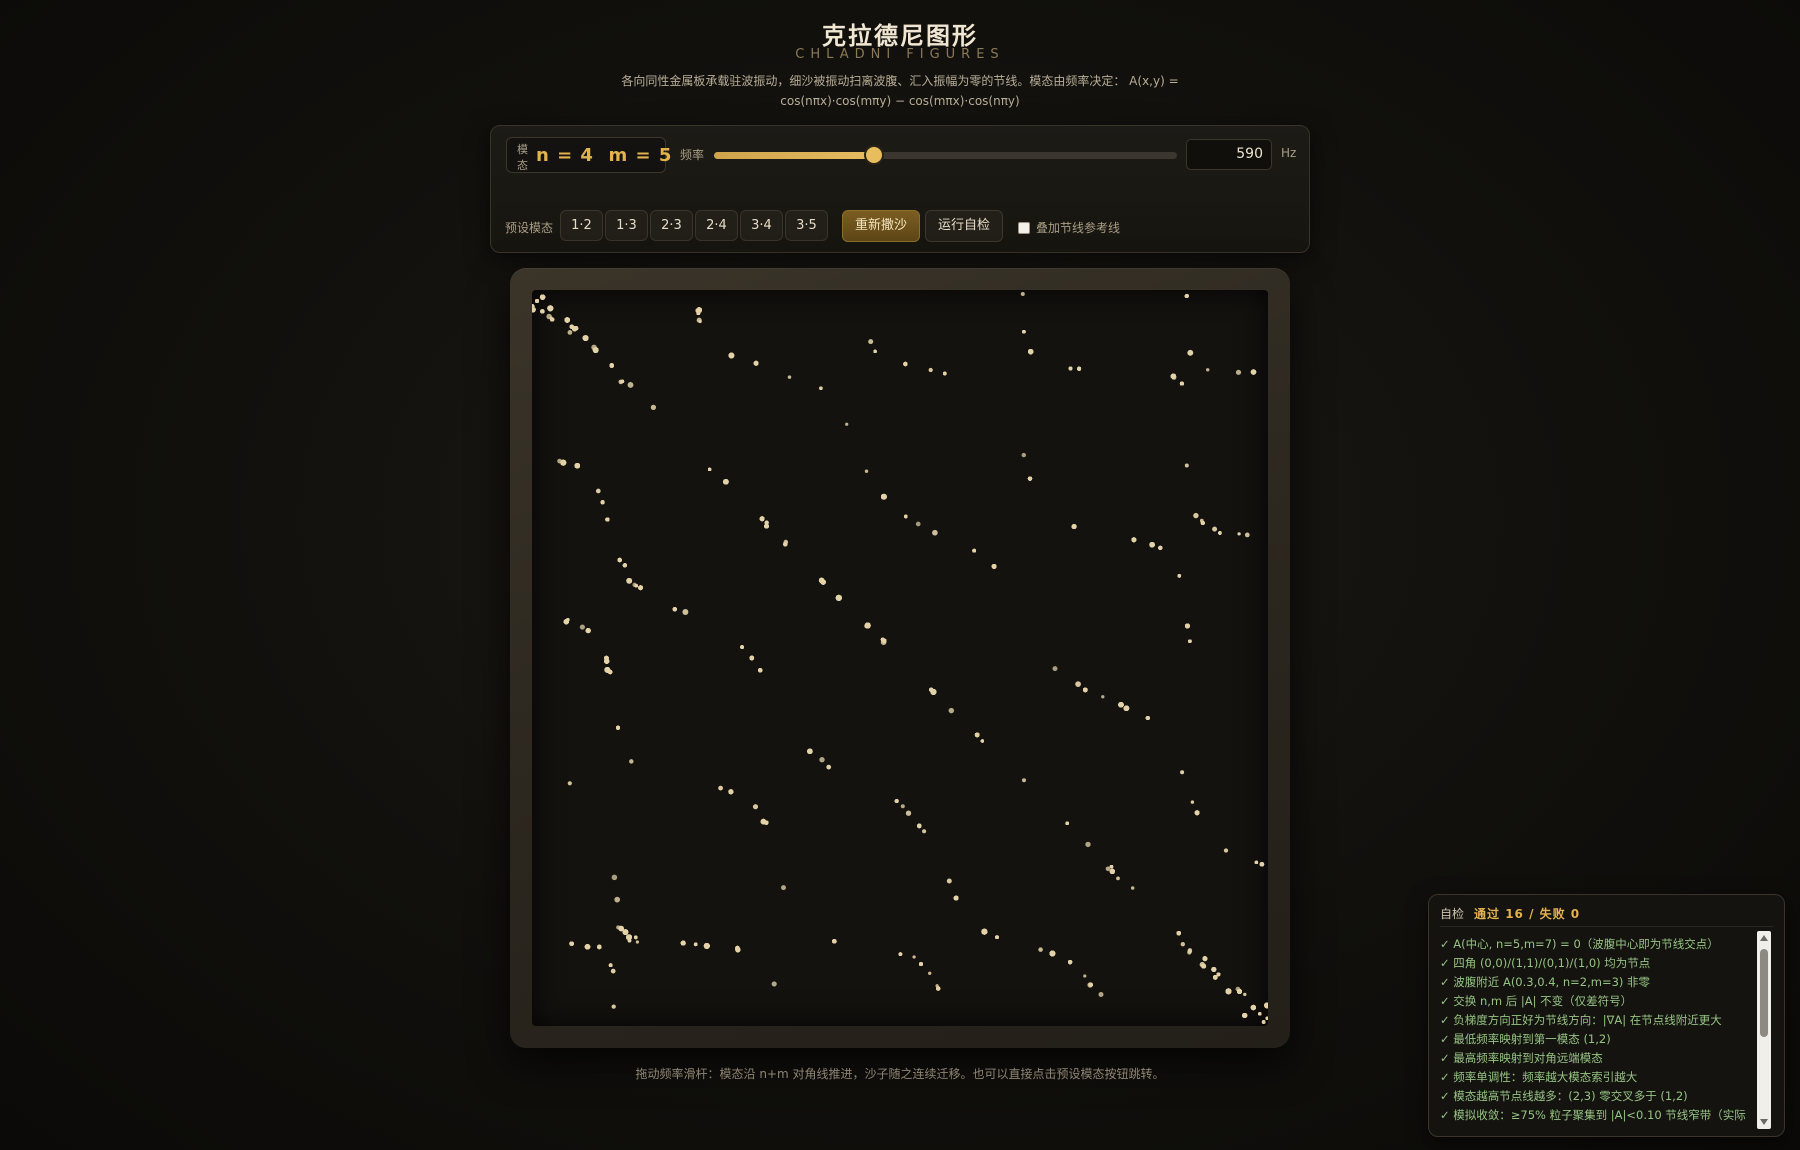 This screenshot has height=1150, width=1800. What do you see at coordinates (900, 54) in the screenshot?
I see `page-subtitle: CHLADNI FIGURES` at bounding box center [900, 54].